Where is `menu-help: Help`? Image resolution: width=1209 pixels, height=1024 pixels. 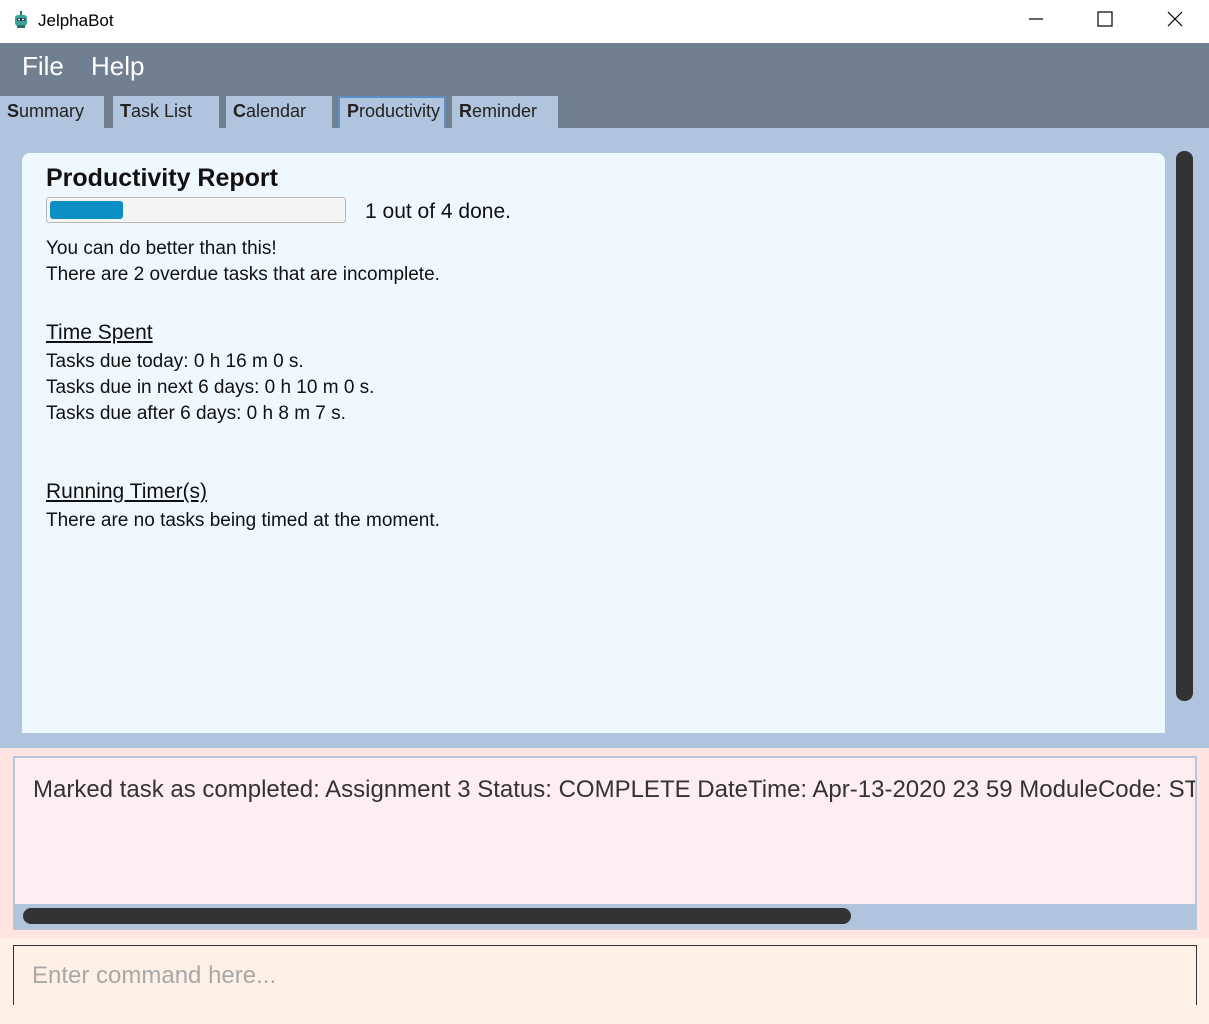 menu-help: Help is located at coordinates (117, 66).